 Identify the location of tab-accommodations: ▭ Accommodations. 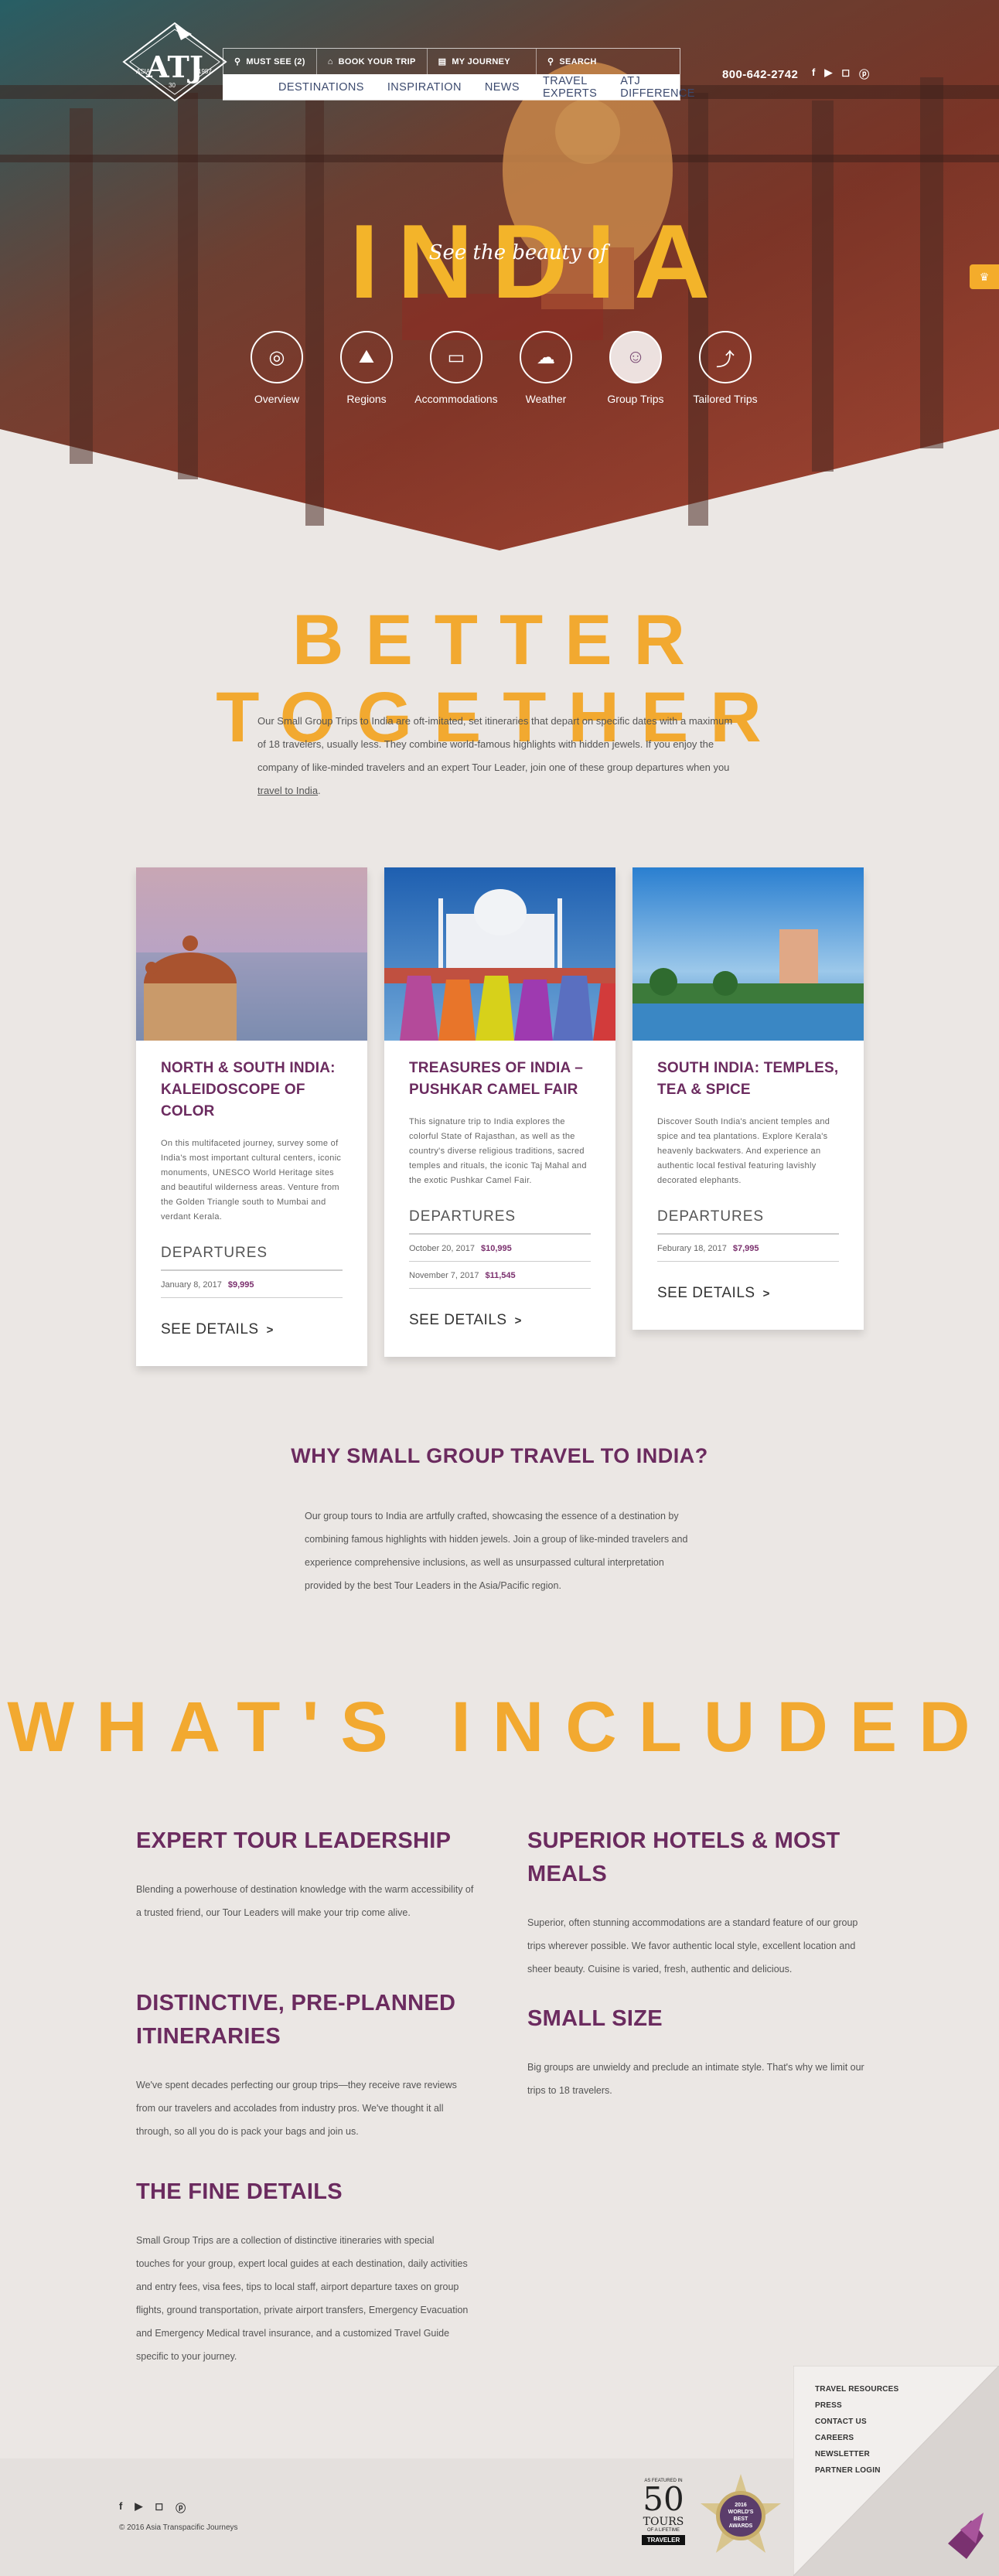
(456, 368).